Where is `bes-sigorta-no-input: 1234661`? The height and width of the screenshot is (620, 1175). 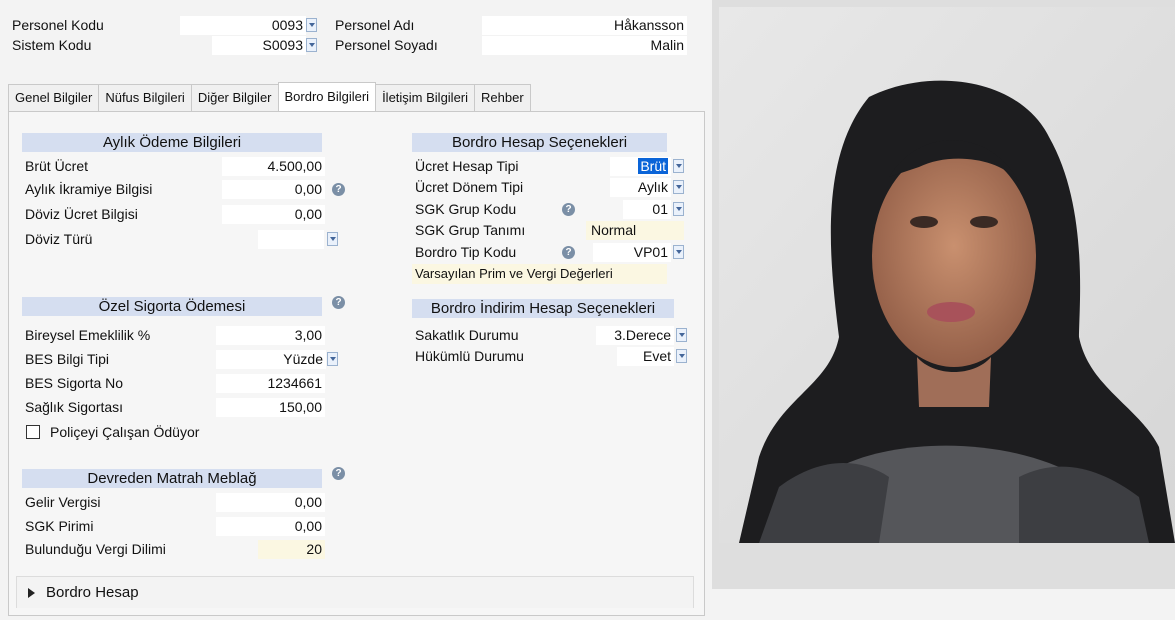
bes-sigorta-no-input: 1234661 is located at coordinates (270, 383).